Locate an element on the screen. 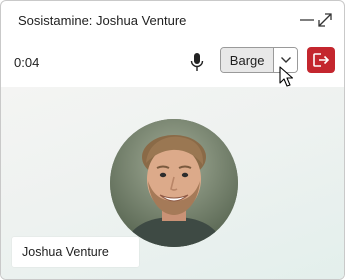 This screenshot has width=345, height=280. microphone-icon is located at coordinates (197, 62).